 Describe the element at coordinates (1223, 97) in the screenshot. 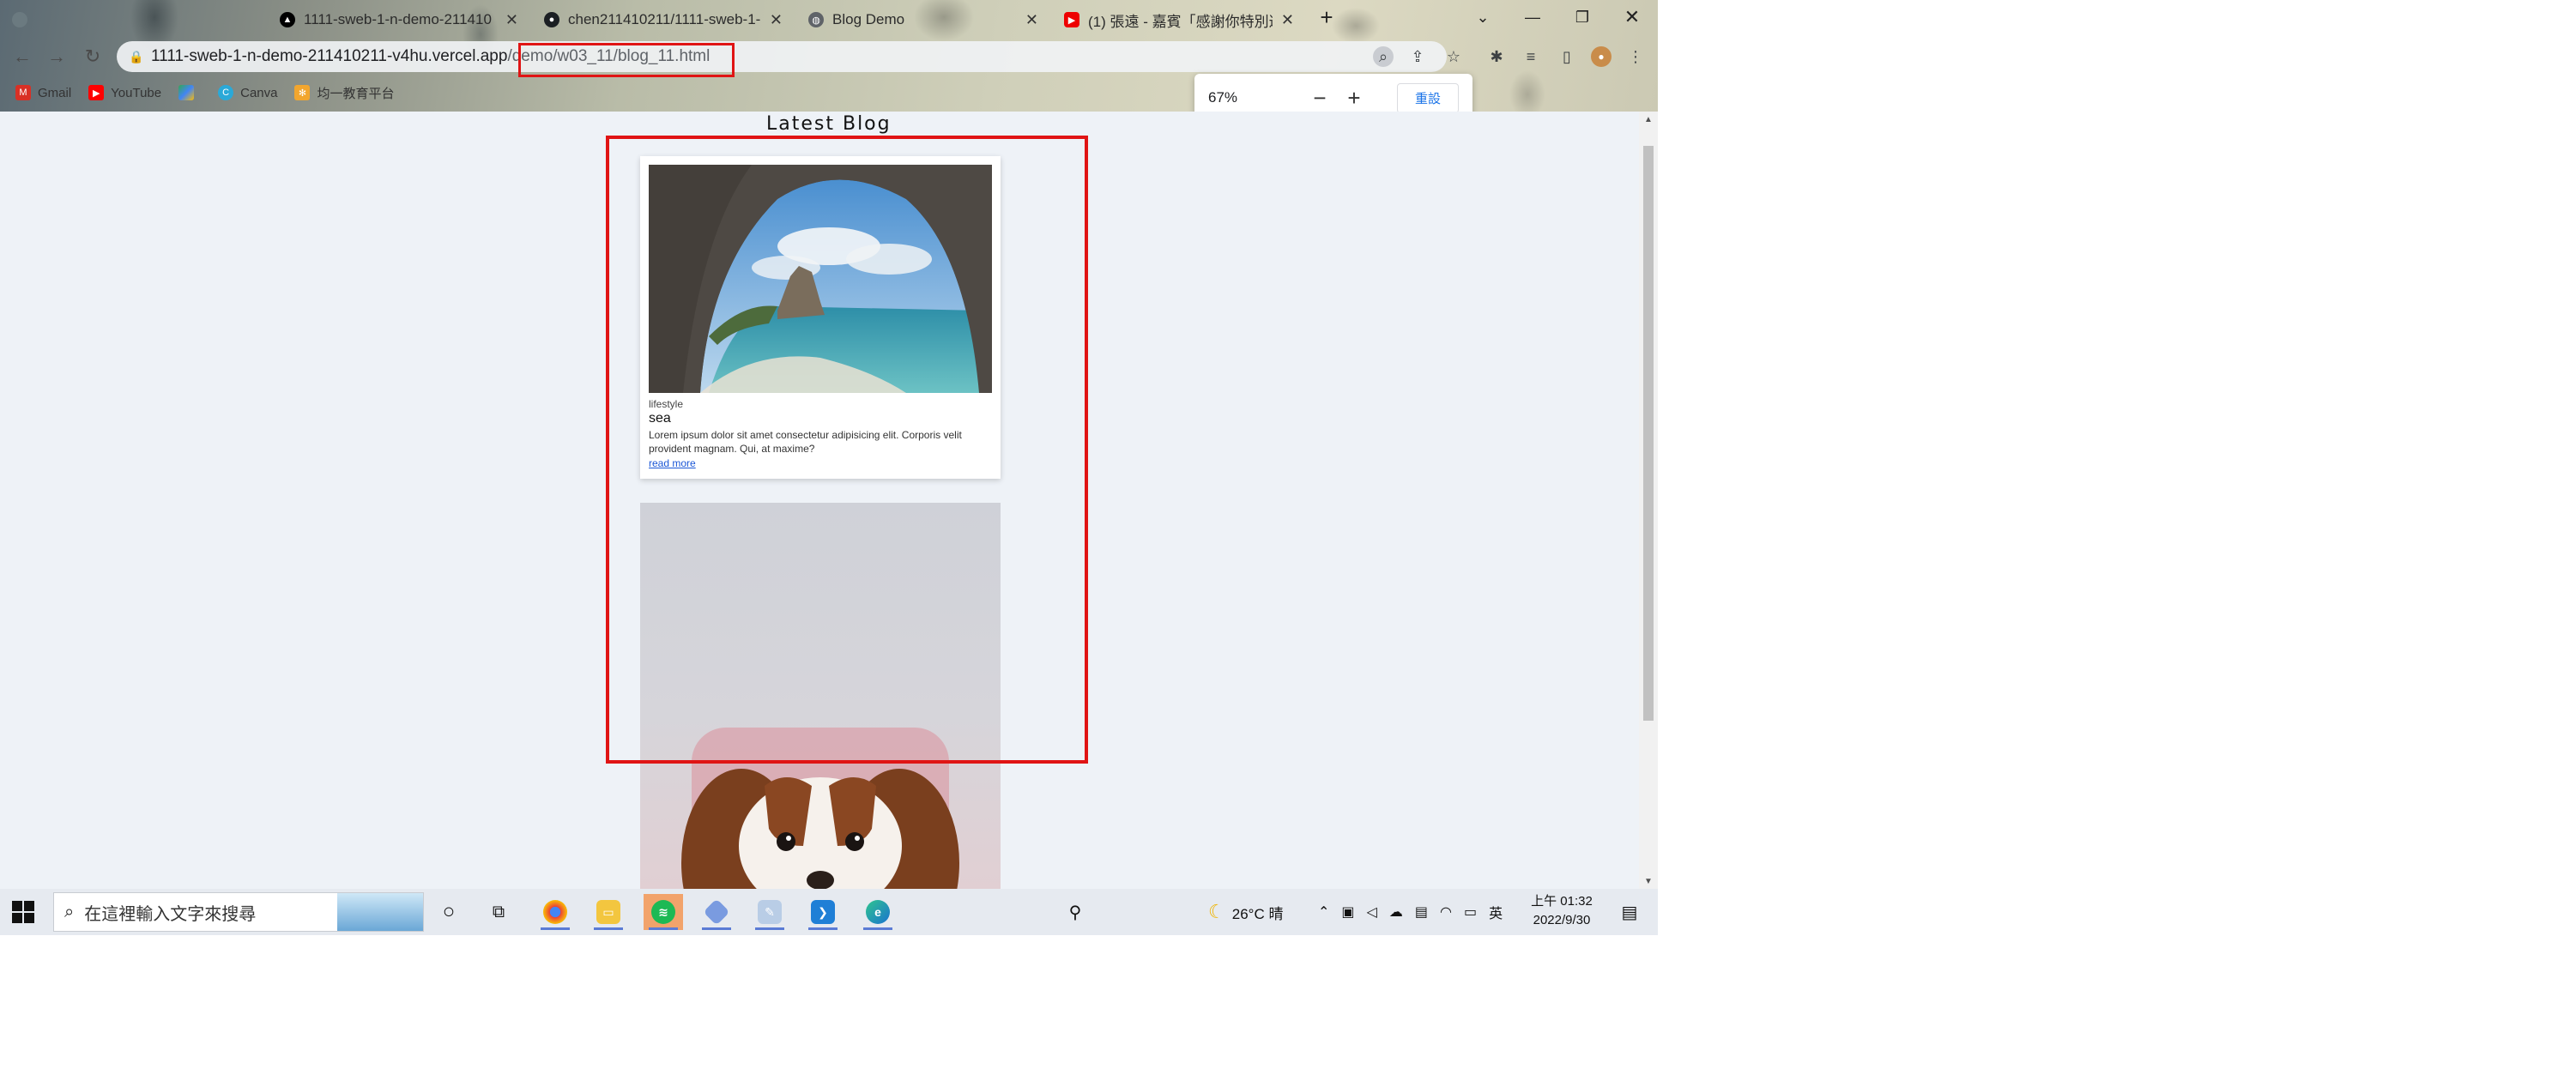

I see `zoom-percent: 67%` at that location.